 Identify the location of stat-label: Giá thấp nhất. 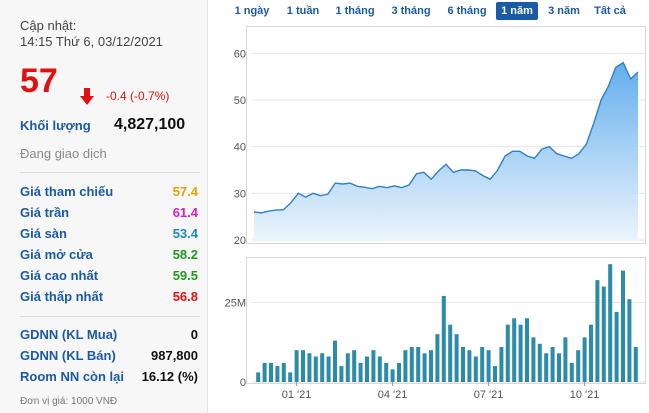
(62, 296).